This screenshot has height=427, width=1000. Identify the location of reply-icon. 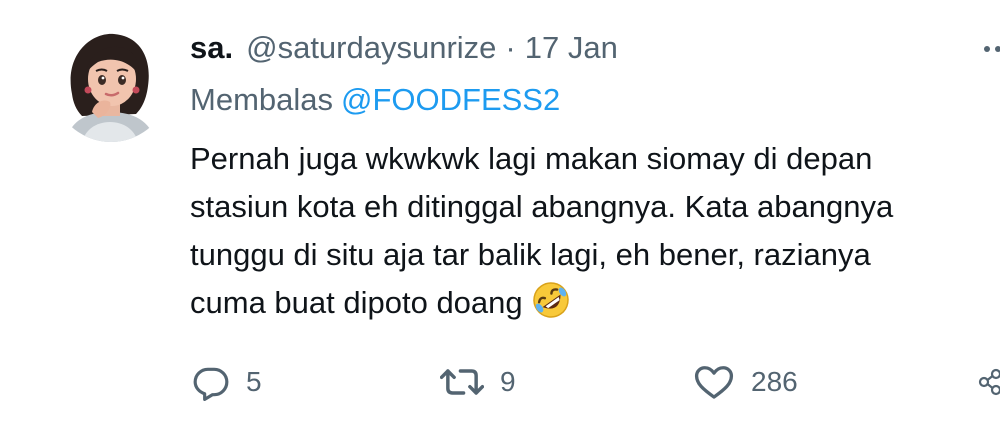
(211, 382).